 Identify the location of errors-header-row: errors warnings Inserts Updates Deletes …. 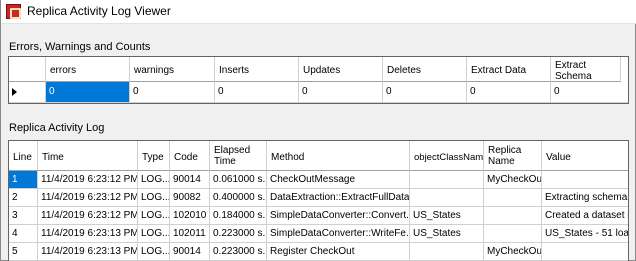
(318, 69).